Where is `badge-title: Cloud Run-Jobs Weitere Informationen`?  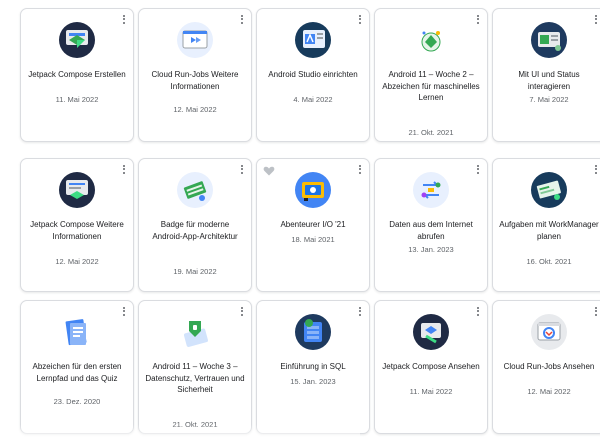
badge-title: Cloud Run-Jobs Weitere Informationen is located at coordinates (195, 80).